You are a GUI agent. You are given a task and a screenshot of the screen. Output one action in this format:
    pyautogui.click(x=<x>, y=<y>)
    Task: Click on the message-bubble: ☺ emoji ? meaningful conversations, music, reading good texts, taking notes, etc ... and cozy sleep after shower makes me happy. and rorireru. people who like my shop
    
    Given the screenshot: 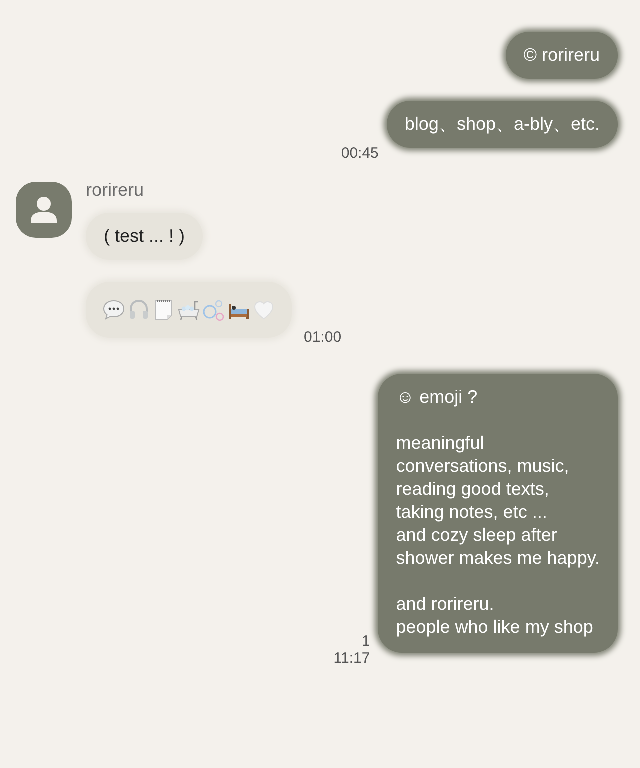 What is the action you would take?
    pyautogui.click(x=498, y=513)
    